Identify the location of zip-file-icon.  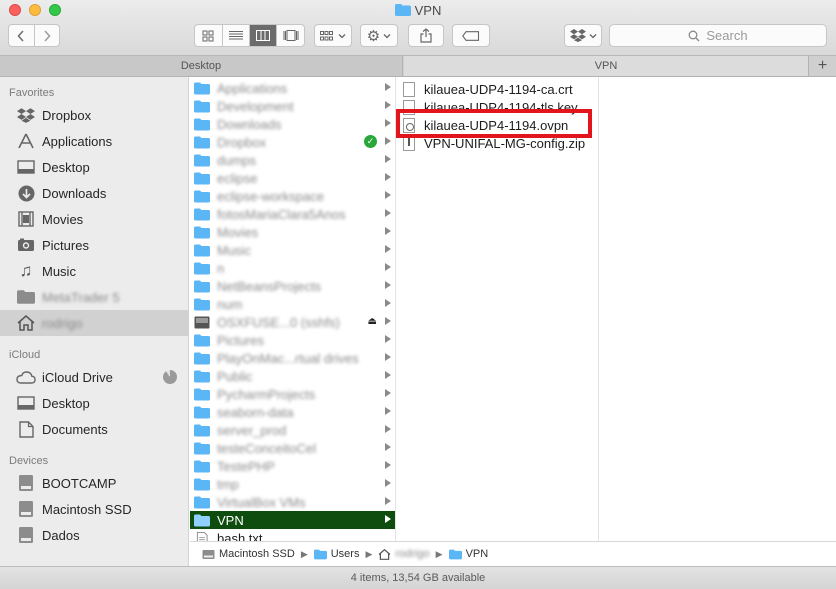
(409, 143).